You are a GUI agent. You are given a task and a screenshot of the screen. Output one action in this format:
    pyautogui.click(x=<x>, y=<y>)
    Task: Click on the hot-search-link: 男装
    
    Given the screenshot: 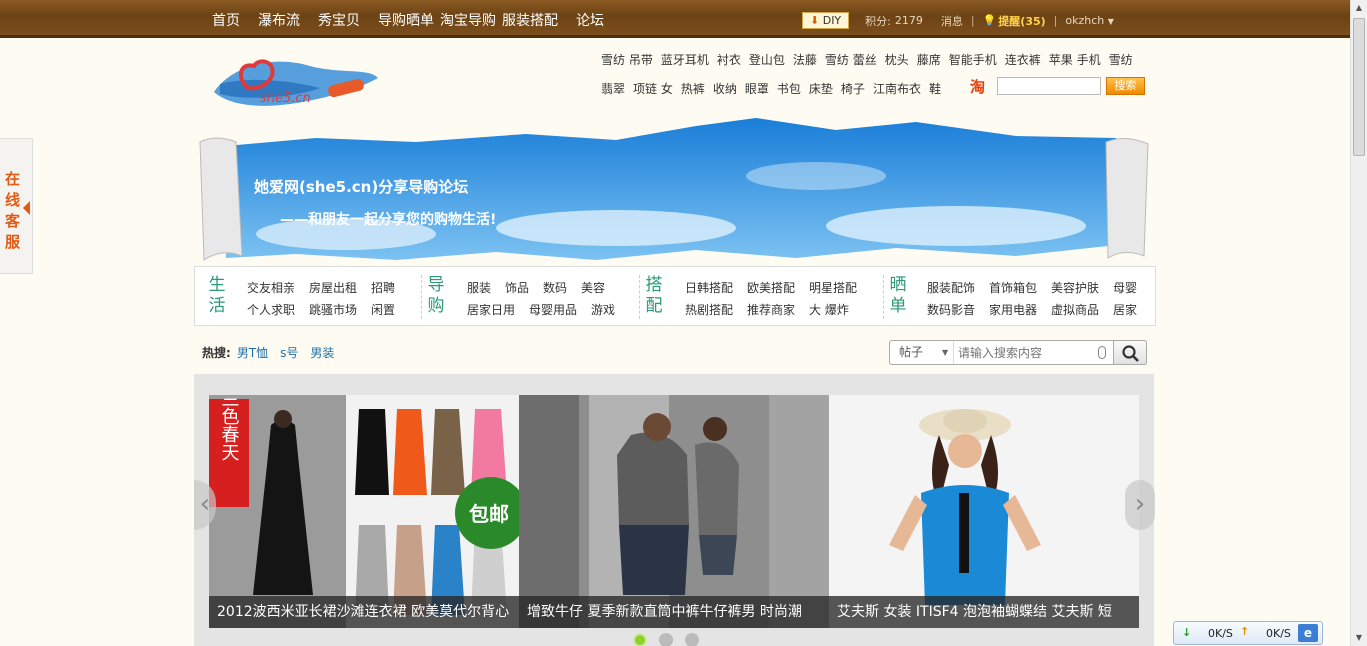 What is the action you would take?
    pyautogui.click(x=322, y=353)
    